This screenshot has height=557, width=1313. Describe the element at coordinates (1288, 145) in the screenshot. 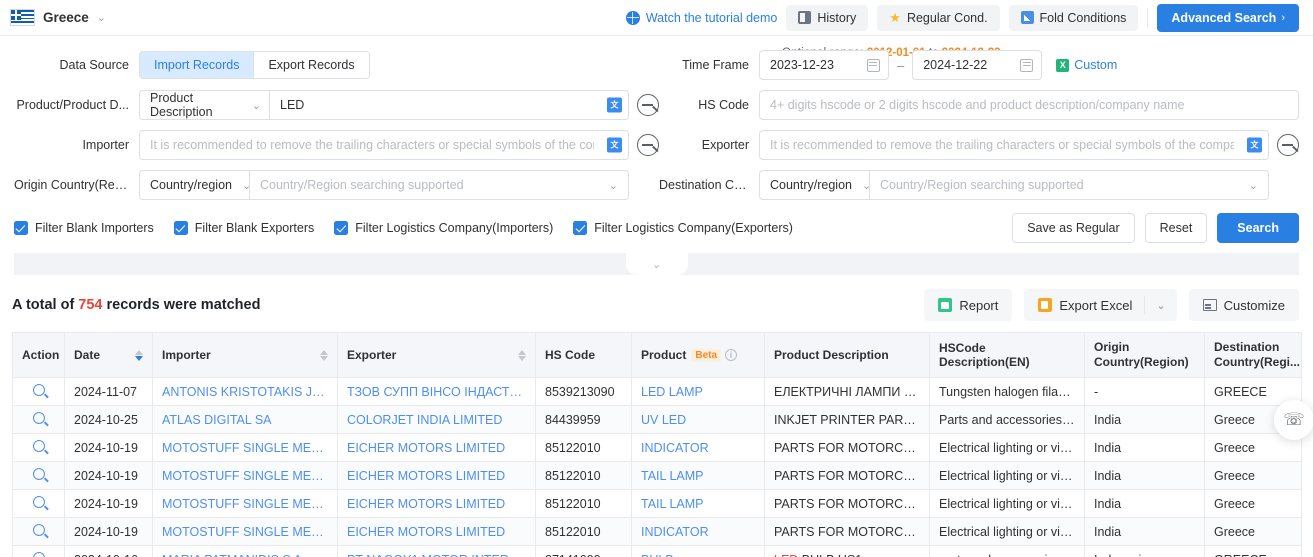

I see `clear-exporter-icon` at that location.